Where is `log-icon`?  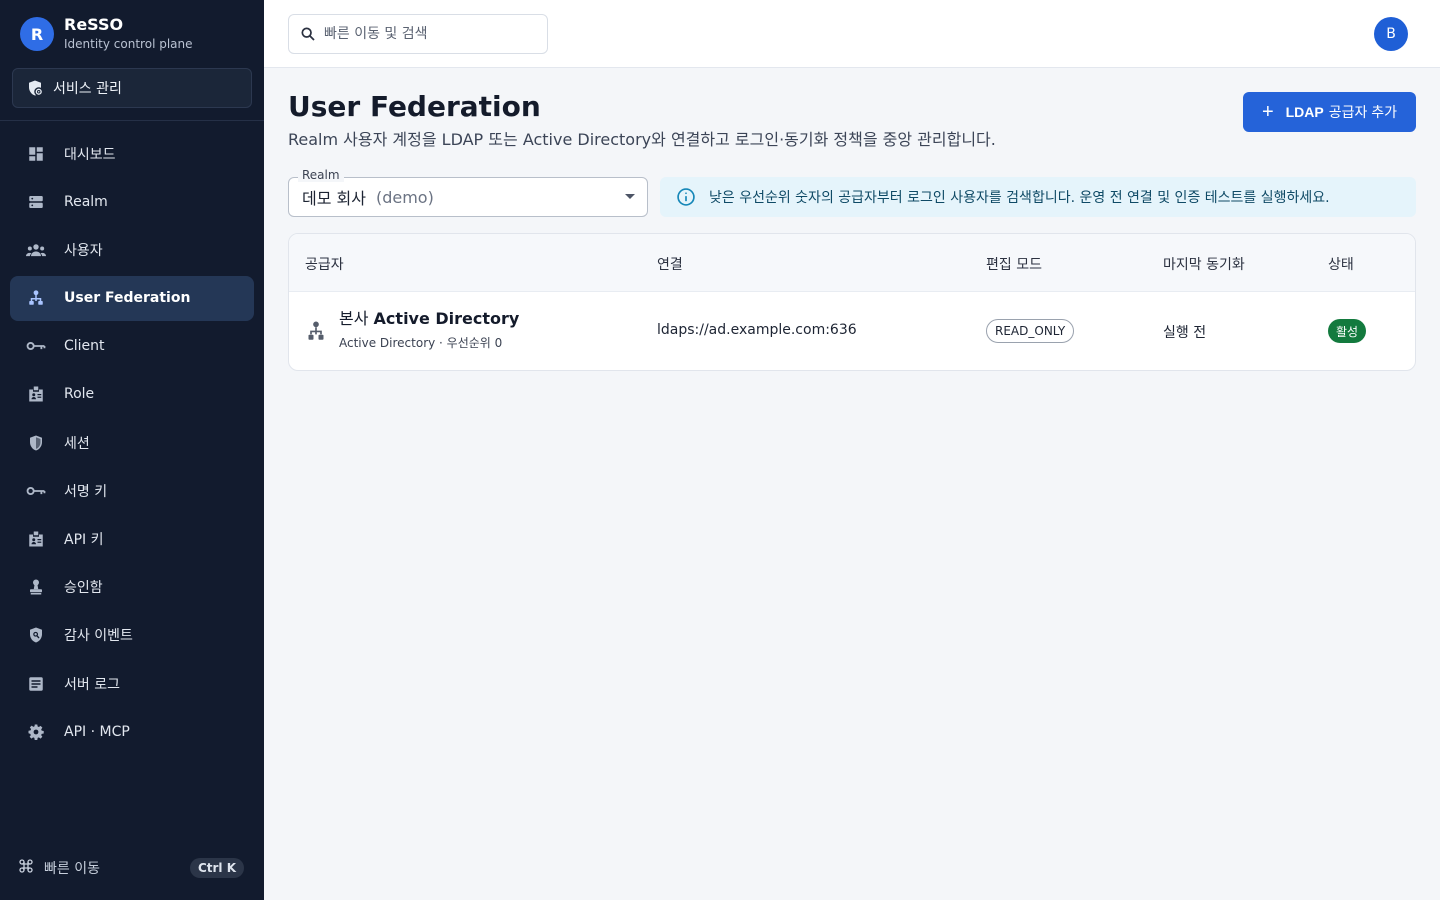
log-icon is located at coordinates (36, 684).